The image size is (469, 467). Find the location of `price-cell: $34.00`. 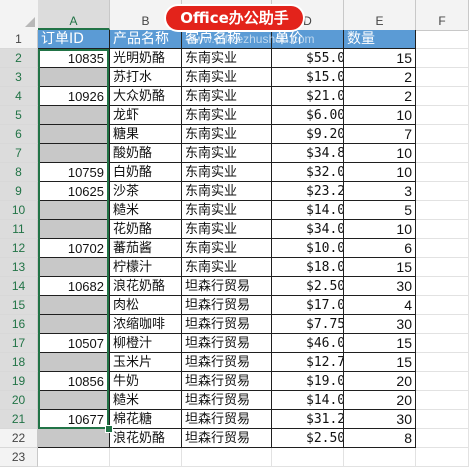

price-cell: $34.00 is located at coordinates (308, 229).